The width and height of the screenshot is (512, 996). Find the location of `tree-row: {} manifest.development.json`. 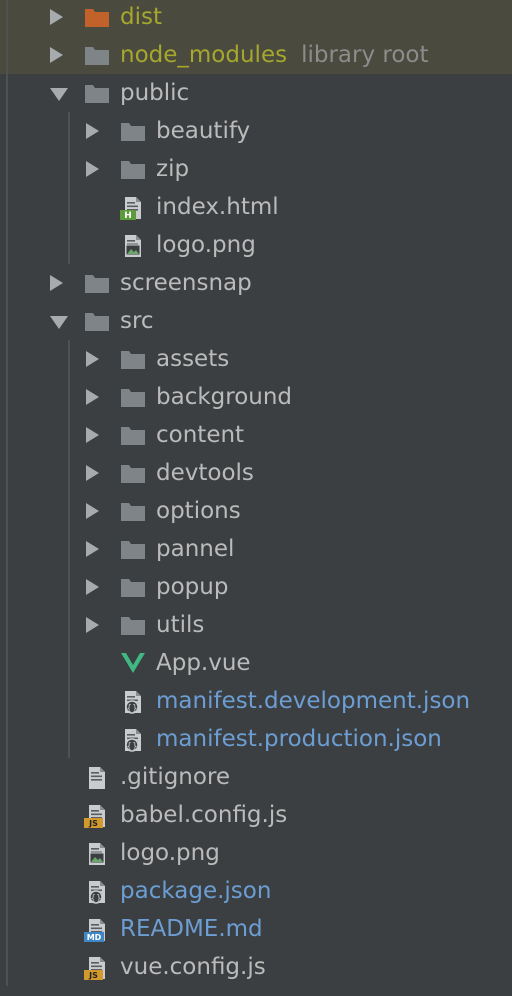

tree-row: {} manifest.development.json is located at coordinates (256, 701).